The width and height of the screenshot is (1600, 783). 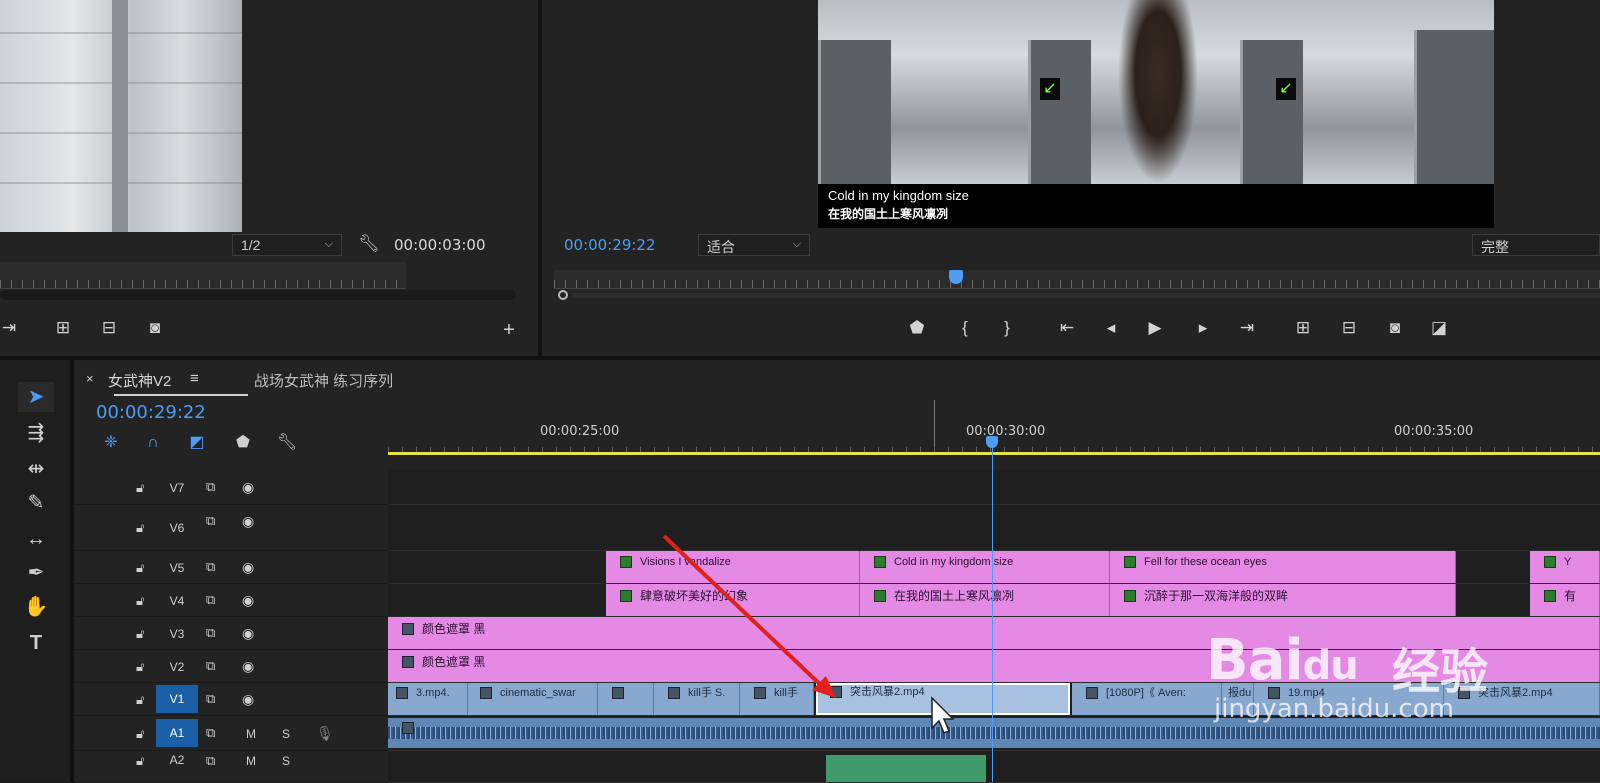 What do you see at coordinates (733, 600) in the screenshot?
I see `clip: 肆意破坏美好的幻象` at bounding box center [733, 600].